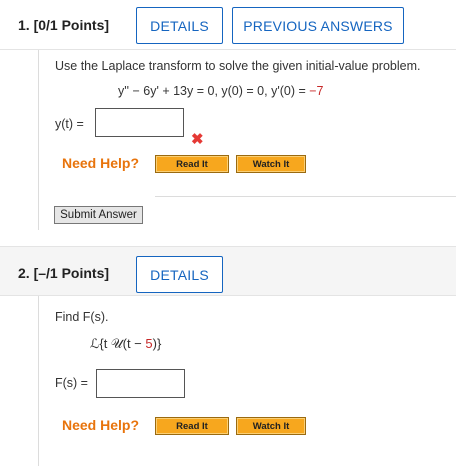  Describe the element at coordinates (139, 122) in the screenshot. I see `answer-input-y` at that location.